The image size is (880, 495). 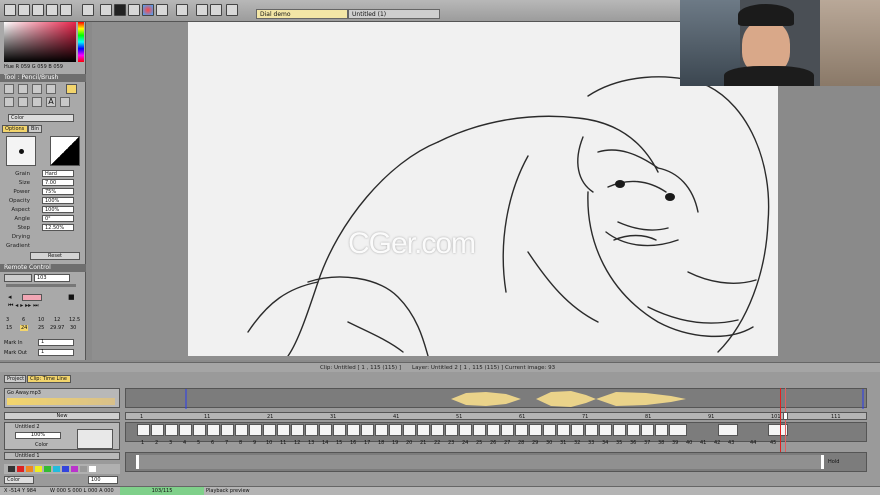 What do you see at coordinates (18, 278) in the screenshot?
I see `remote-mode-buttons` at bounding box center [18, 278].